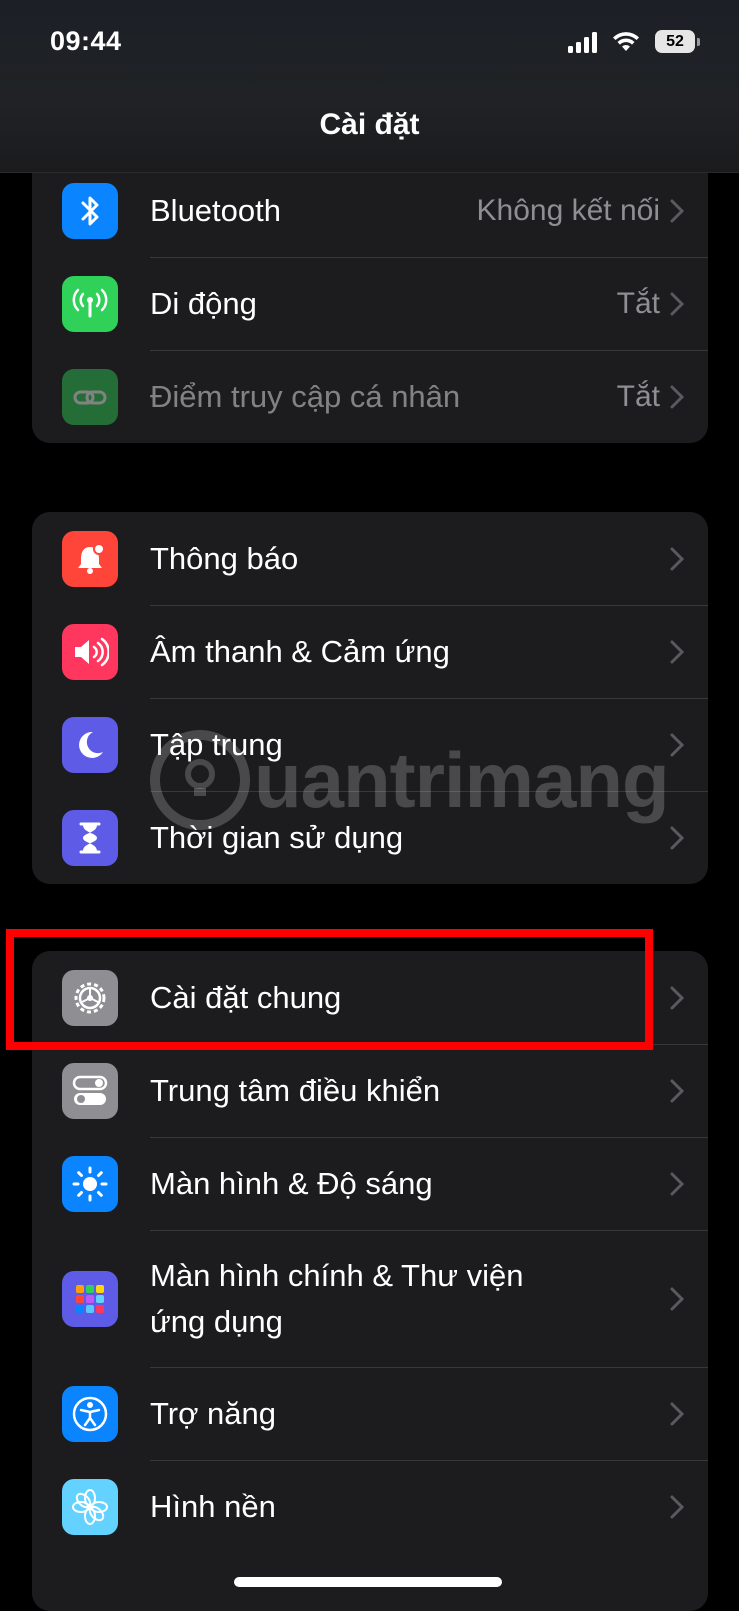 This screenshot has width=739, height=1611. I want to click on row-label: Thông báo, so click(224, 558).